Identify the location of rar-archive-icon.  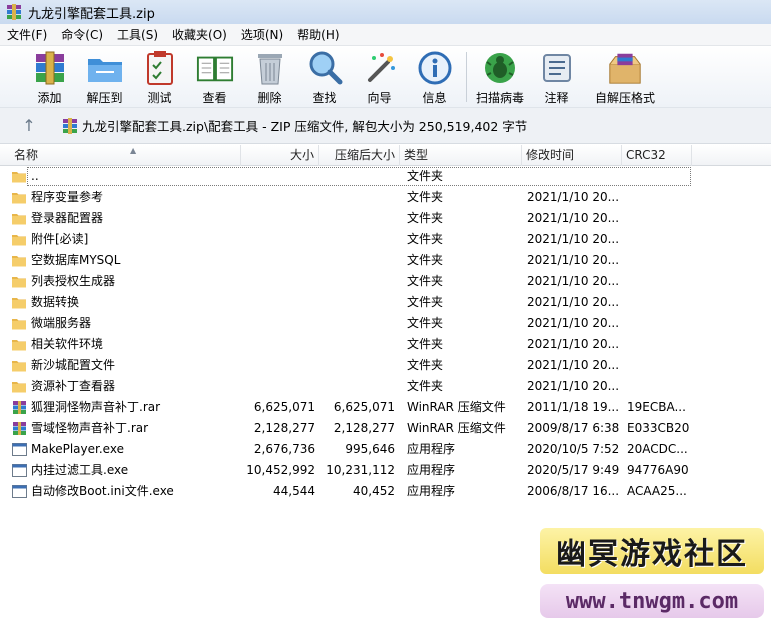
(21, 407).